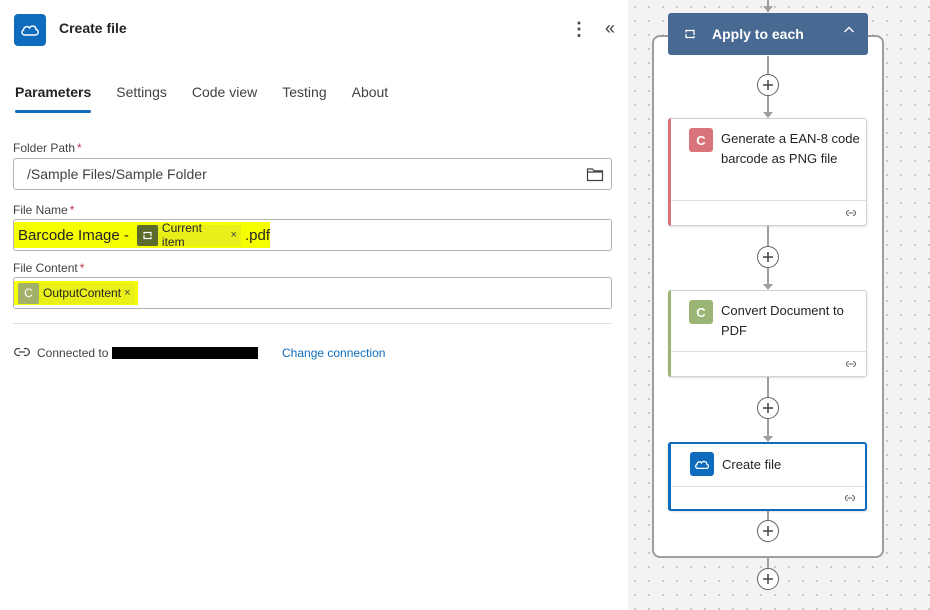  I want to click on folder-path-value: /Sample Files/Sample Folder, so click(117, 174).